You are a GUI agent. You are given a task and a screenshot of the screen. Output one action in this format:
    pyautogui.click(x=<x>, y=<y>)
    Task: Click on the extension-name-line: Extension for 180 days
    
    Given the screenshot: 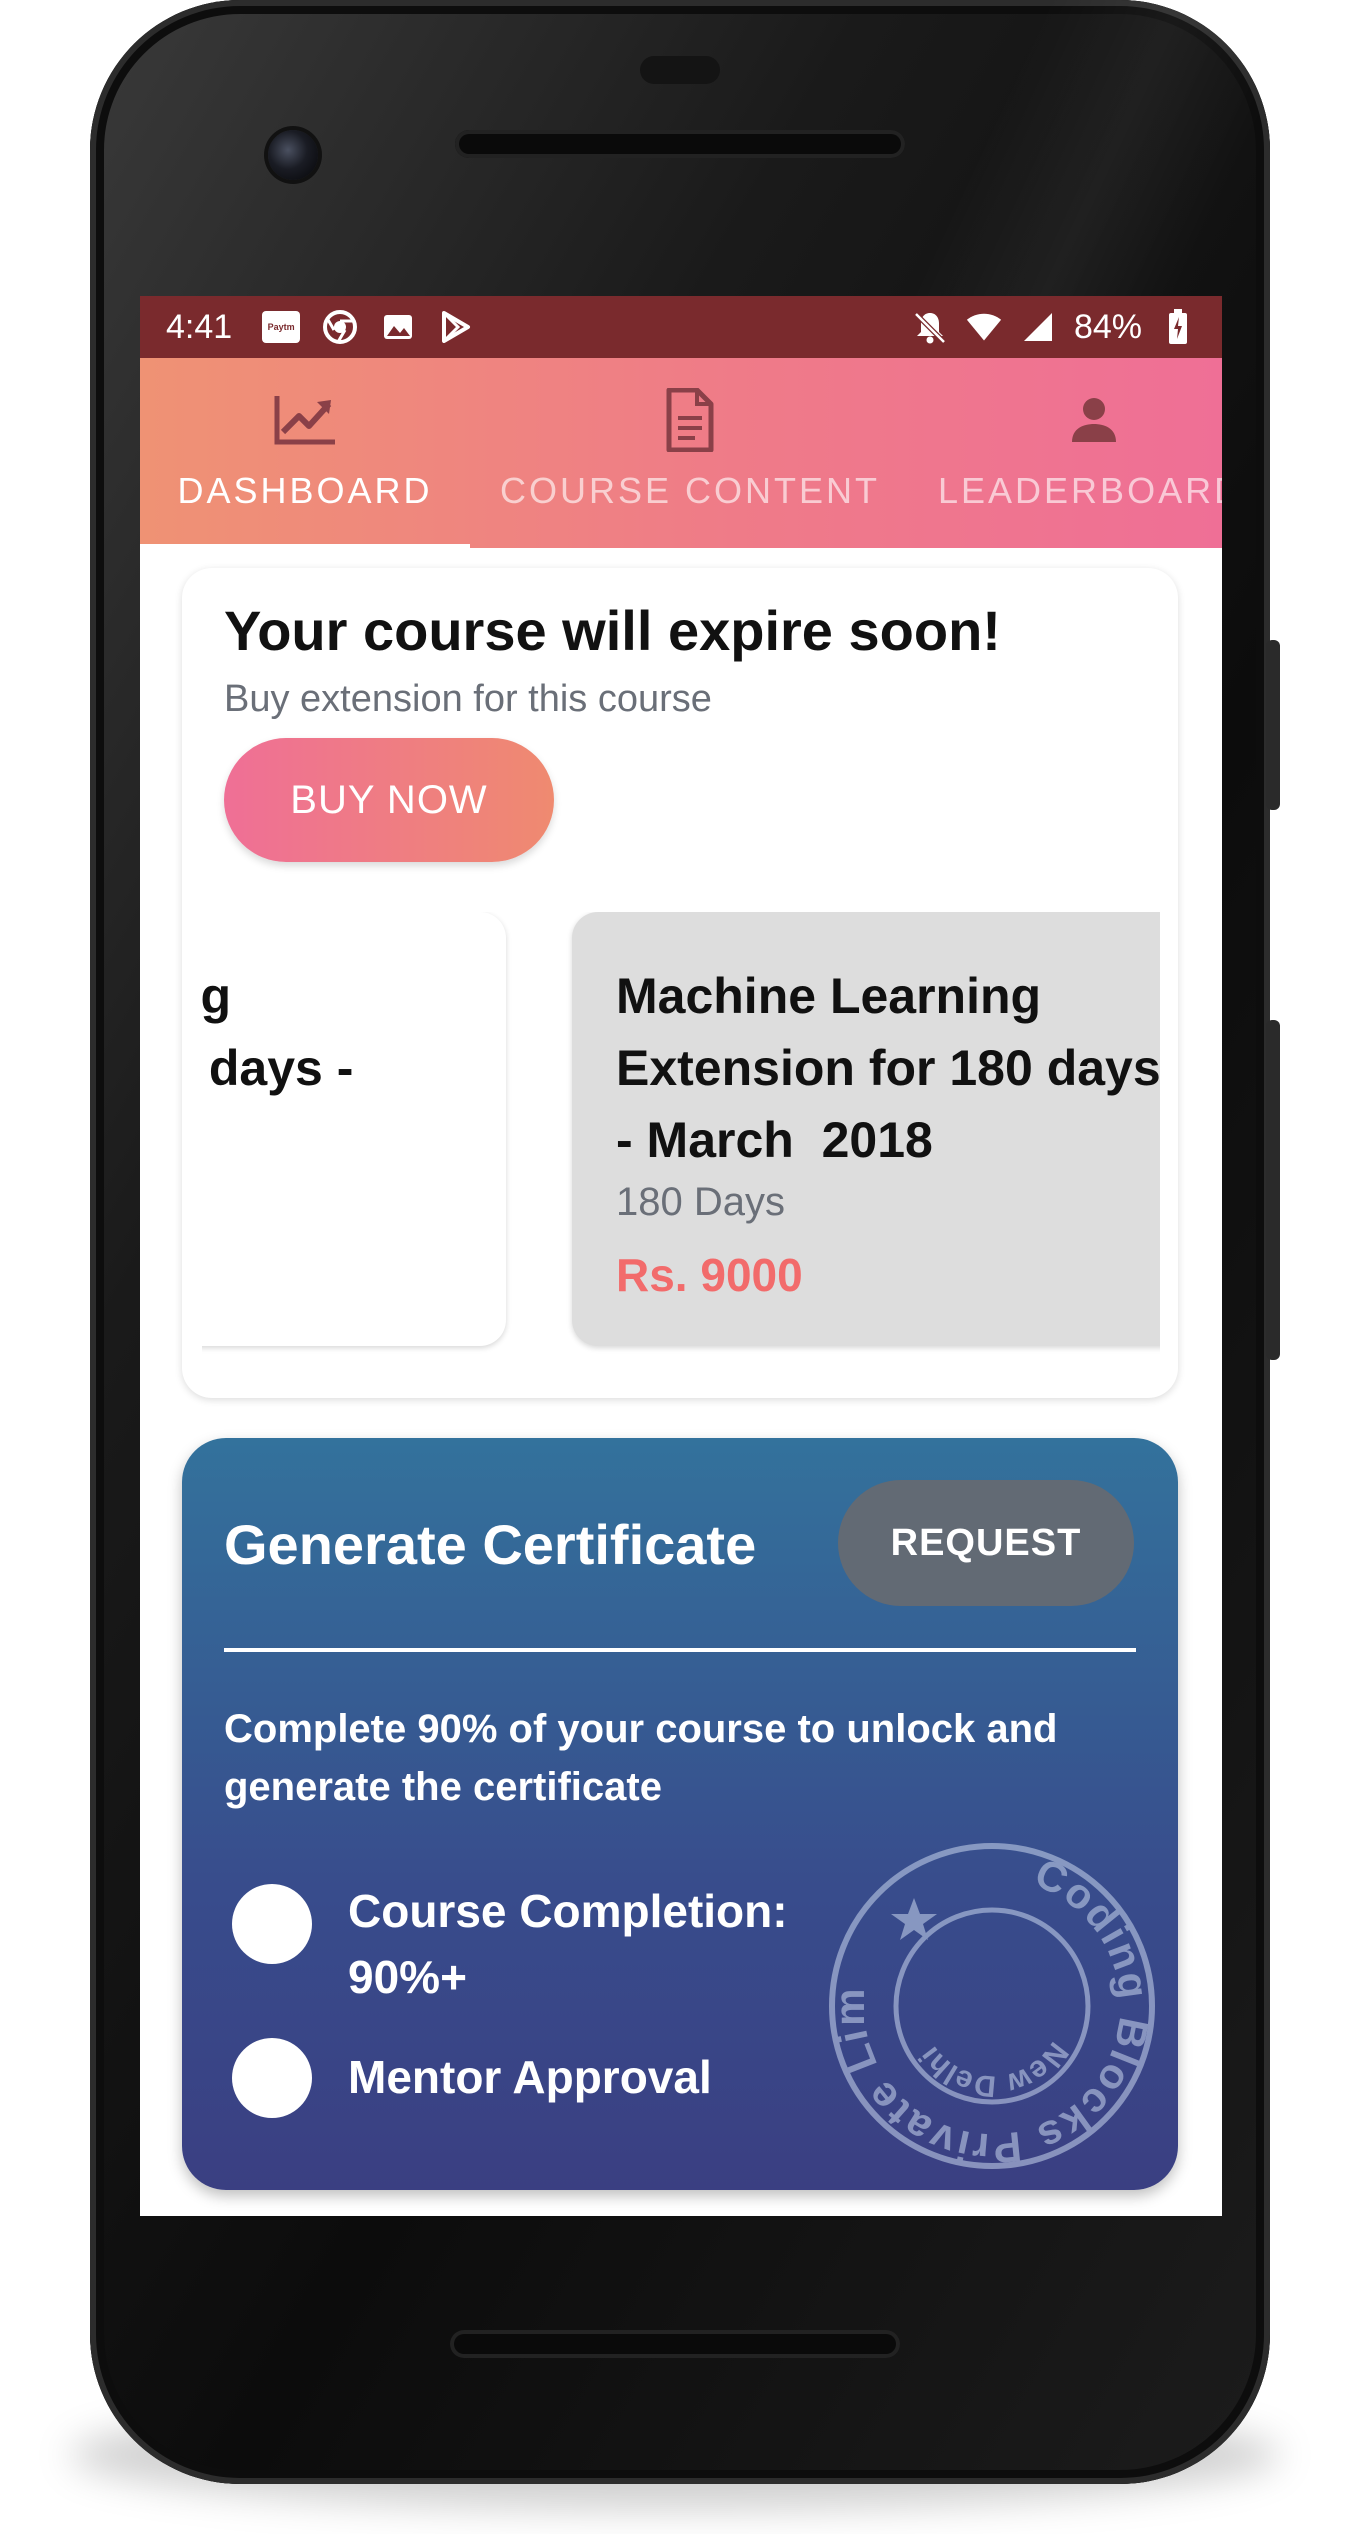 What is the action you would take?
    pyautogui.click(x=888, y=1068)
    